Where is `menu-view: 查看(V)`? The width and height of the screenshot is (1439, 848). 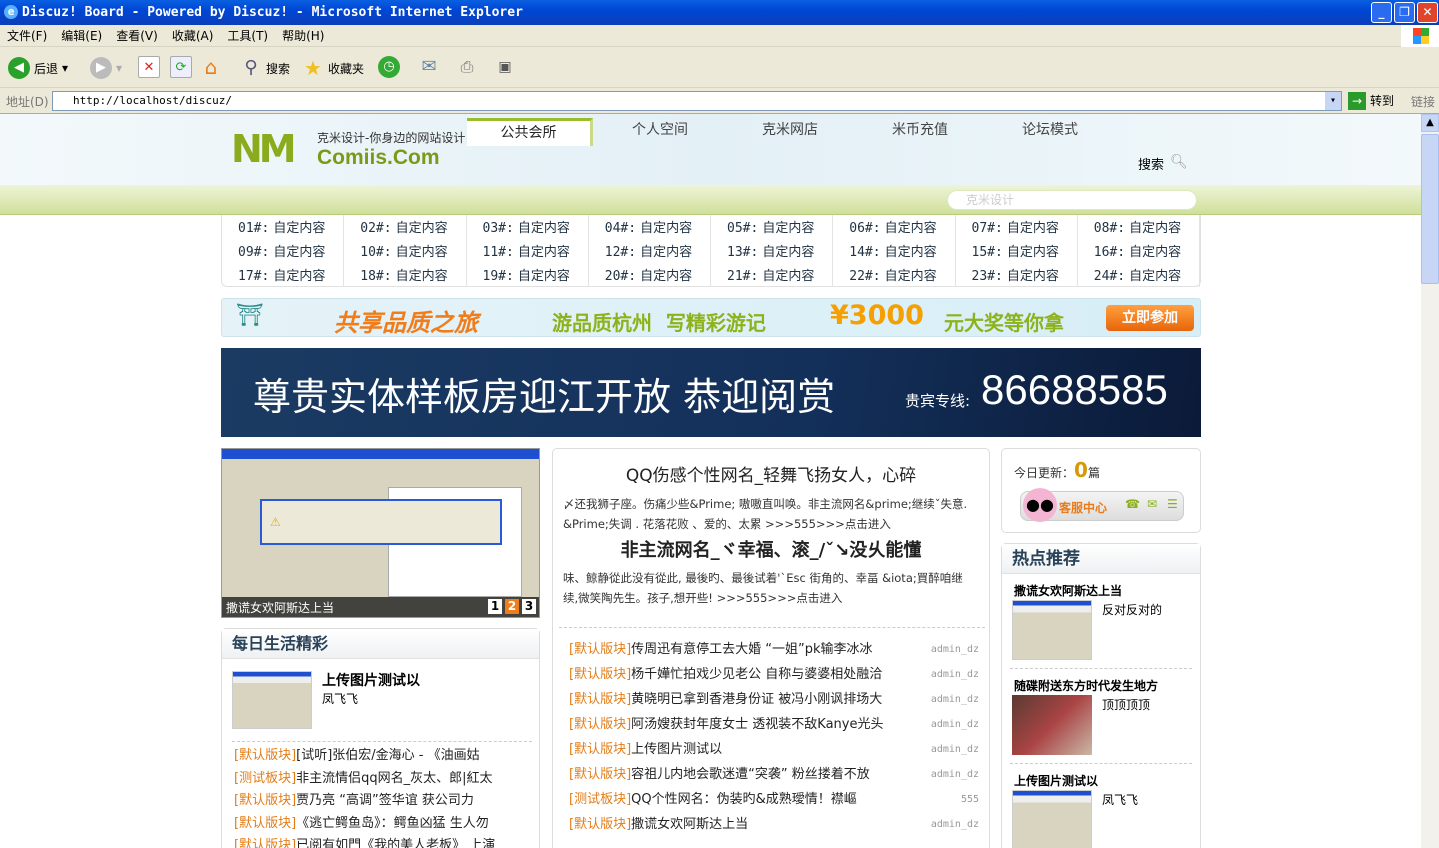 menu-view: 查看(V) is located at coordinates (137, 36).